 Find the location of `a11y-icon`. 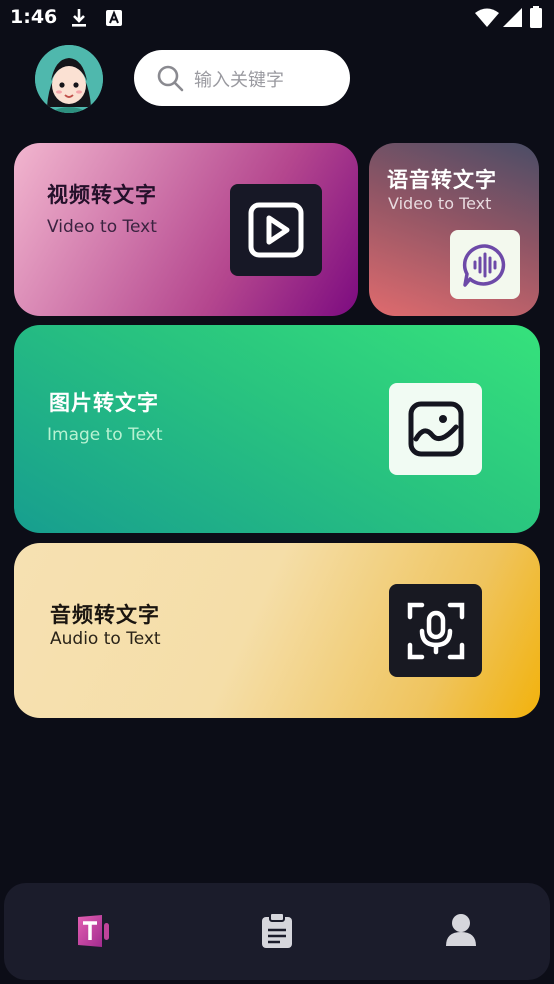

a11y-icon is located at coordinates (114, 20).